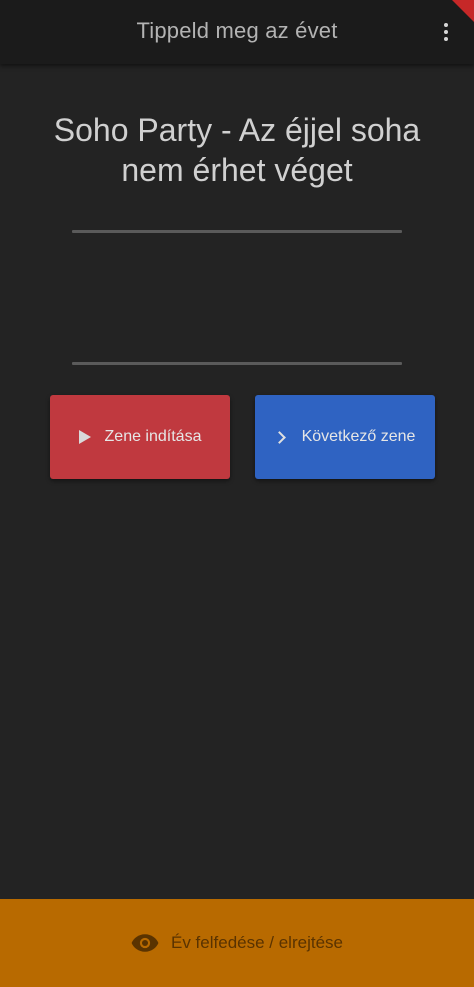 Image resolution: width=474 pixels, height=987 pixels. Describe the element at coordinates (84, 437) in the screenshot. I see `play-icon` at that location.